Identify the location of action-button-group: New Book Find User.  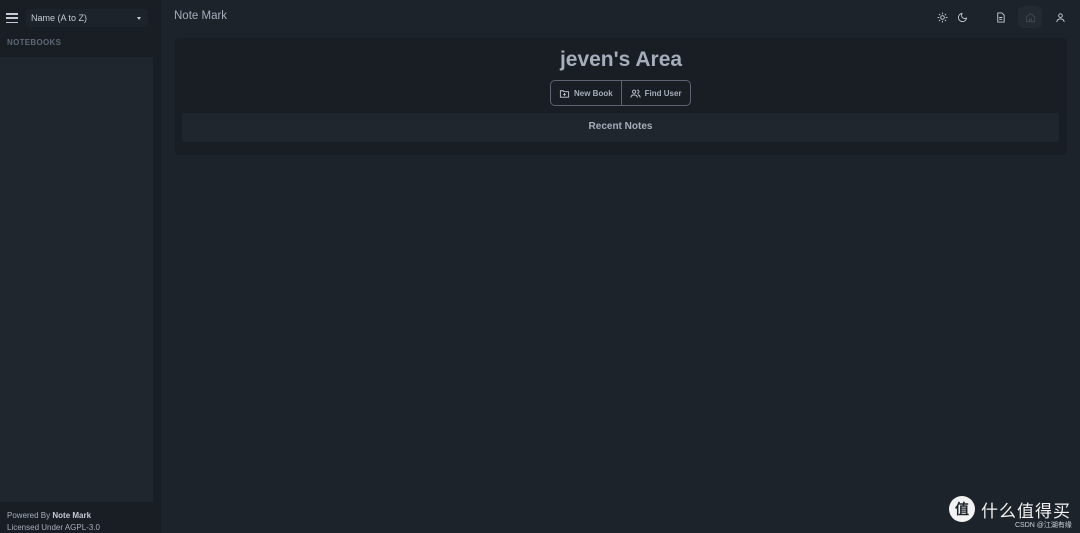
(620, 93).